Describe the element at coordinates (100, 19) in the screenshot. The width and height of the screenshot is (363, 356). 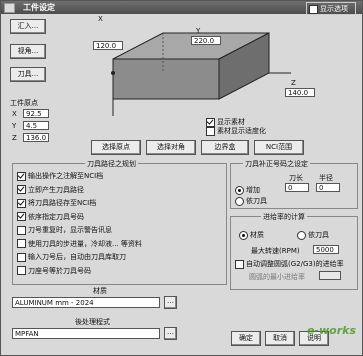
I see `dim-x-axis: X` at that location.